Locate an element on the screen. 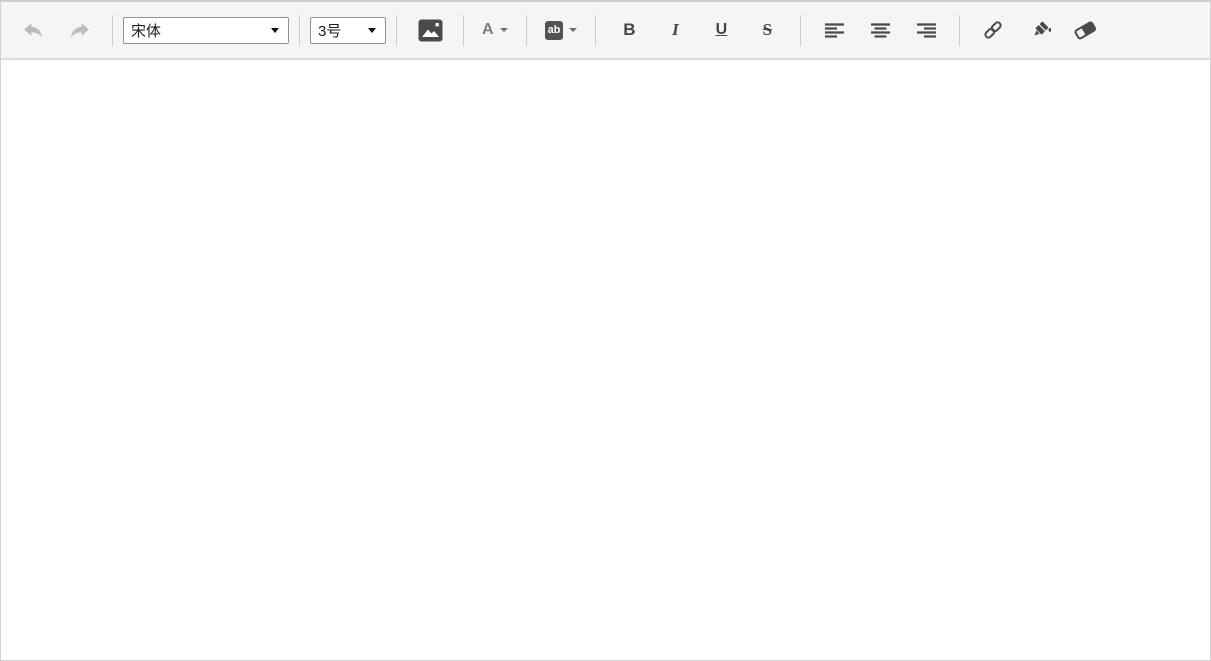  italic-label: I is located at coordinates (675, 29).